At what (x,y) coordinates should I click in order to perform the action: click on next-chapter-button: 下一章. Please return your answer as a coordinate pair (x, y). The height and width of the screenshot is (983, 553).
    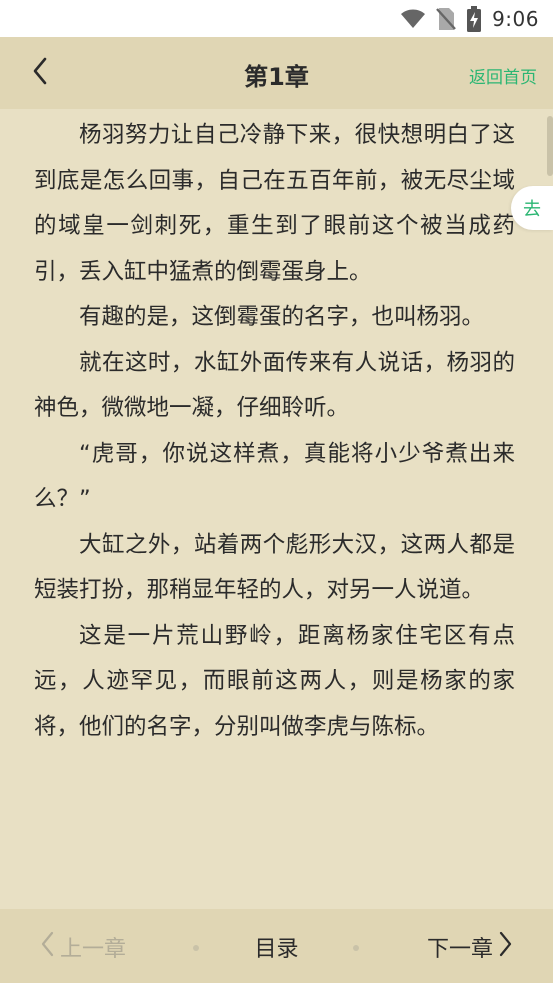
    Looking at the image, I should click on (470, 947).